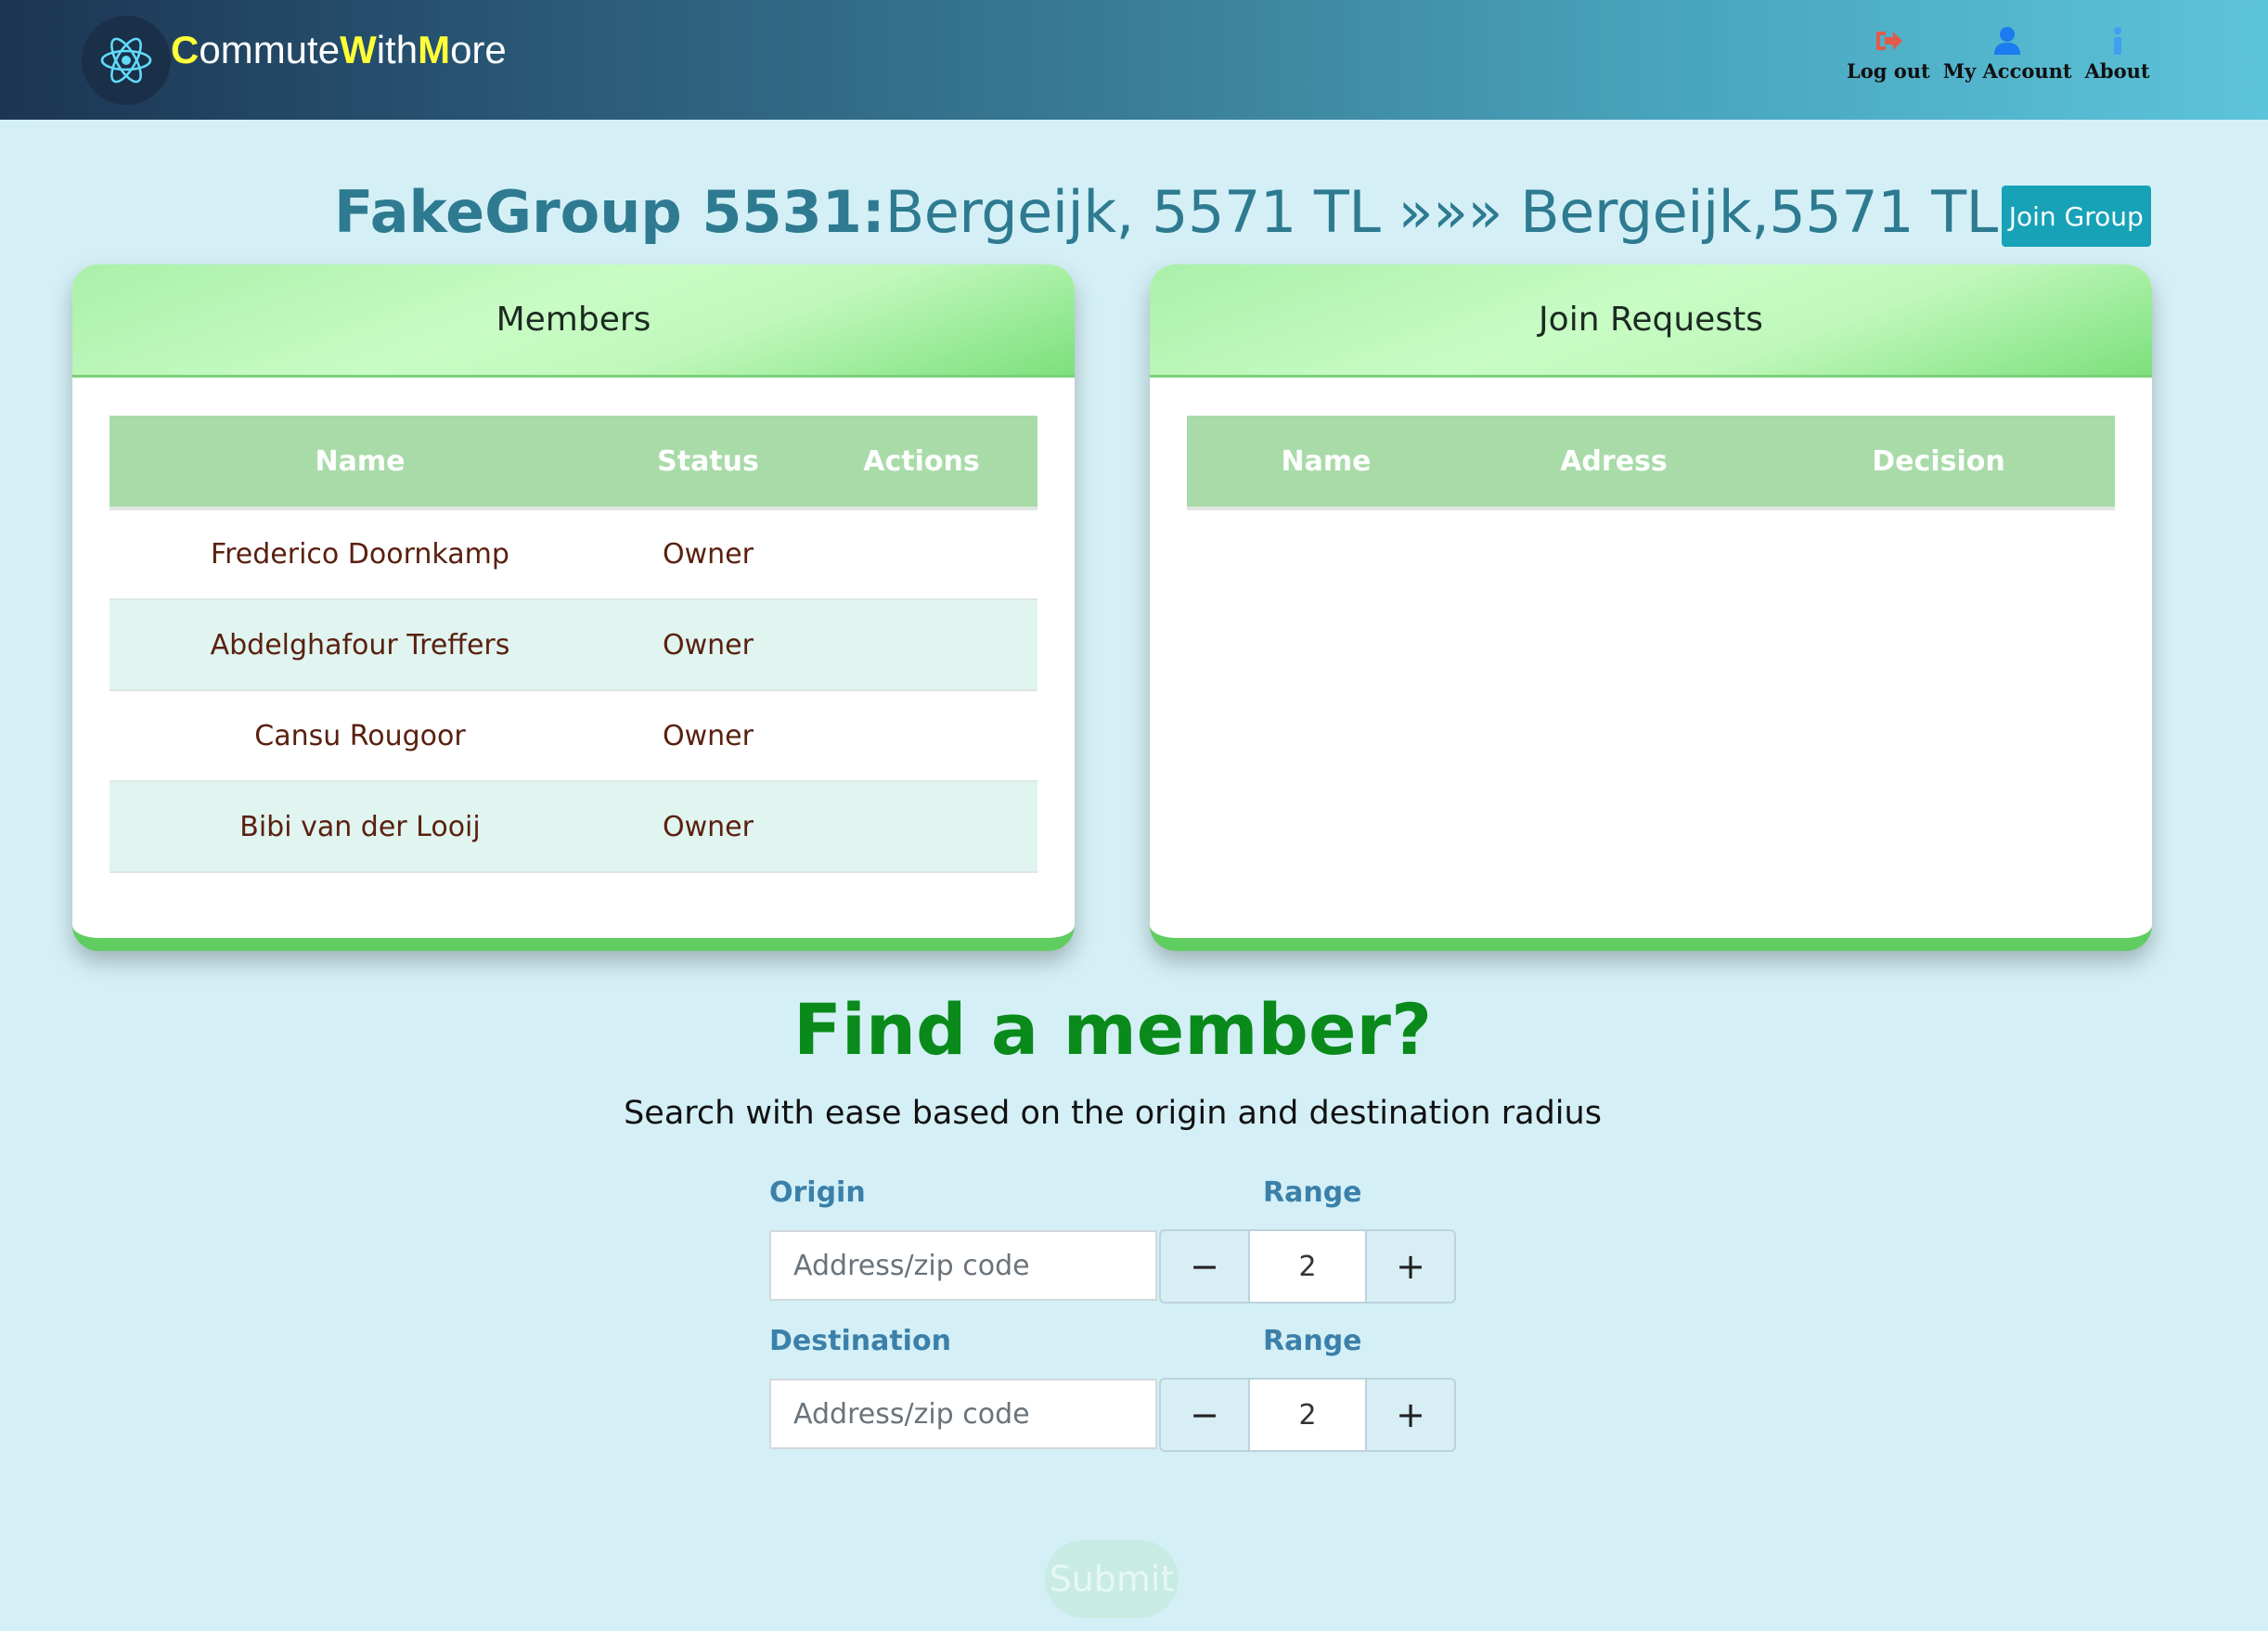  I want to click on members-table-header: Name Status Actions, so click(573, 462).